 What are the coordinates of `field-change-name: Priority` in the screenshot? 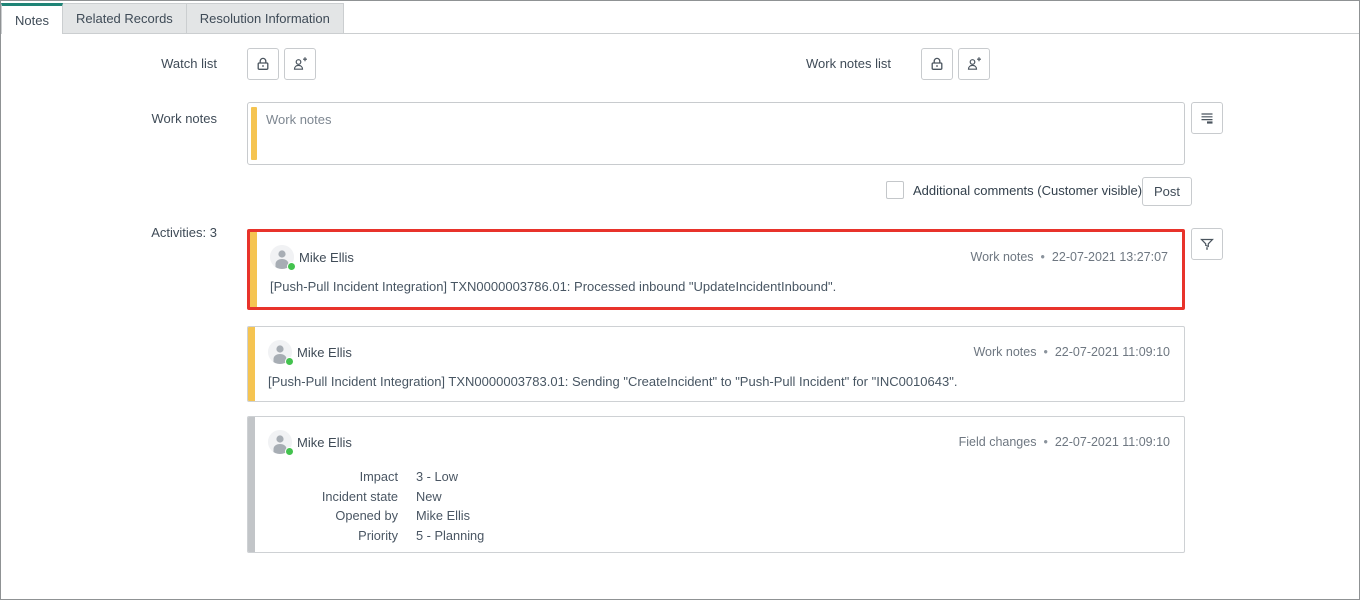 It's located at (378, 535).